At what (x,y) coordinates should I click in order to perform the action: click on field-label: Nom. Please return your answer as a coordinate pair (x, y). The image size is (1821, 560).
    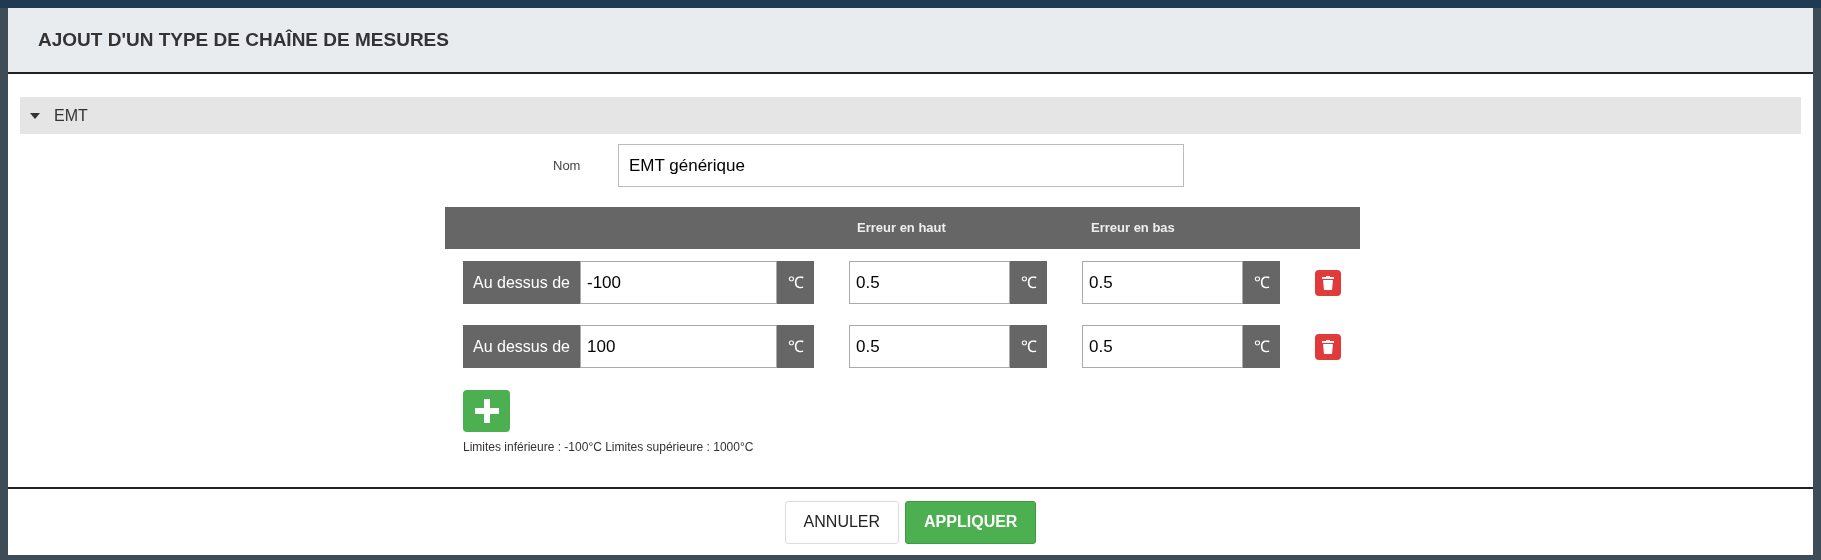
    Looking at the image, I should click on (567, 165).